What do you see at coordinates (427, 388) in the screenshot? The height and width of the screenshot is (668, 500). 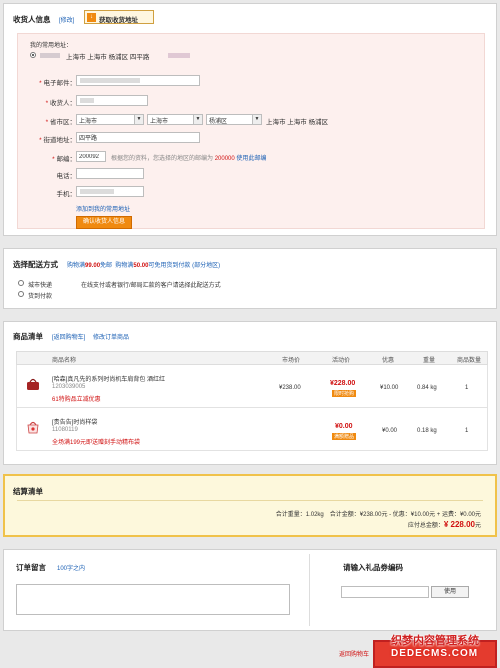 I see `item-weight: 0.84 kg` at bounding box center [427, 388].